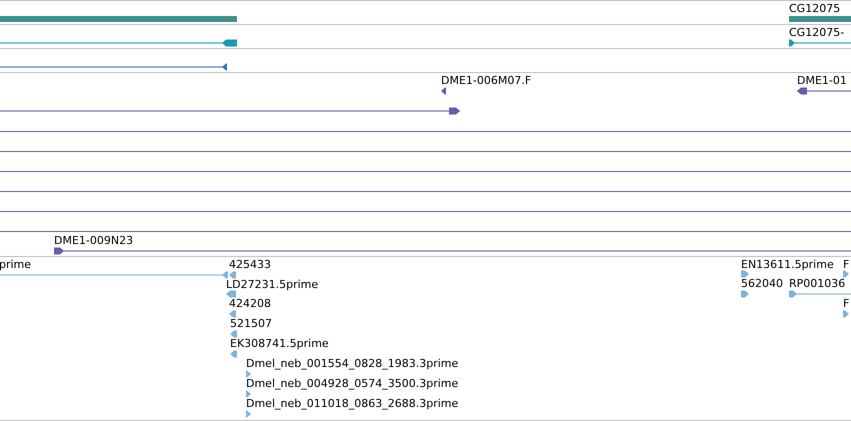 The width and height of the screenshot is (851, 421). Describe the element at coordinates (787, 265) in the screenshot. I see `feature-label: EN13611.5prime` at that location.